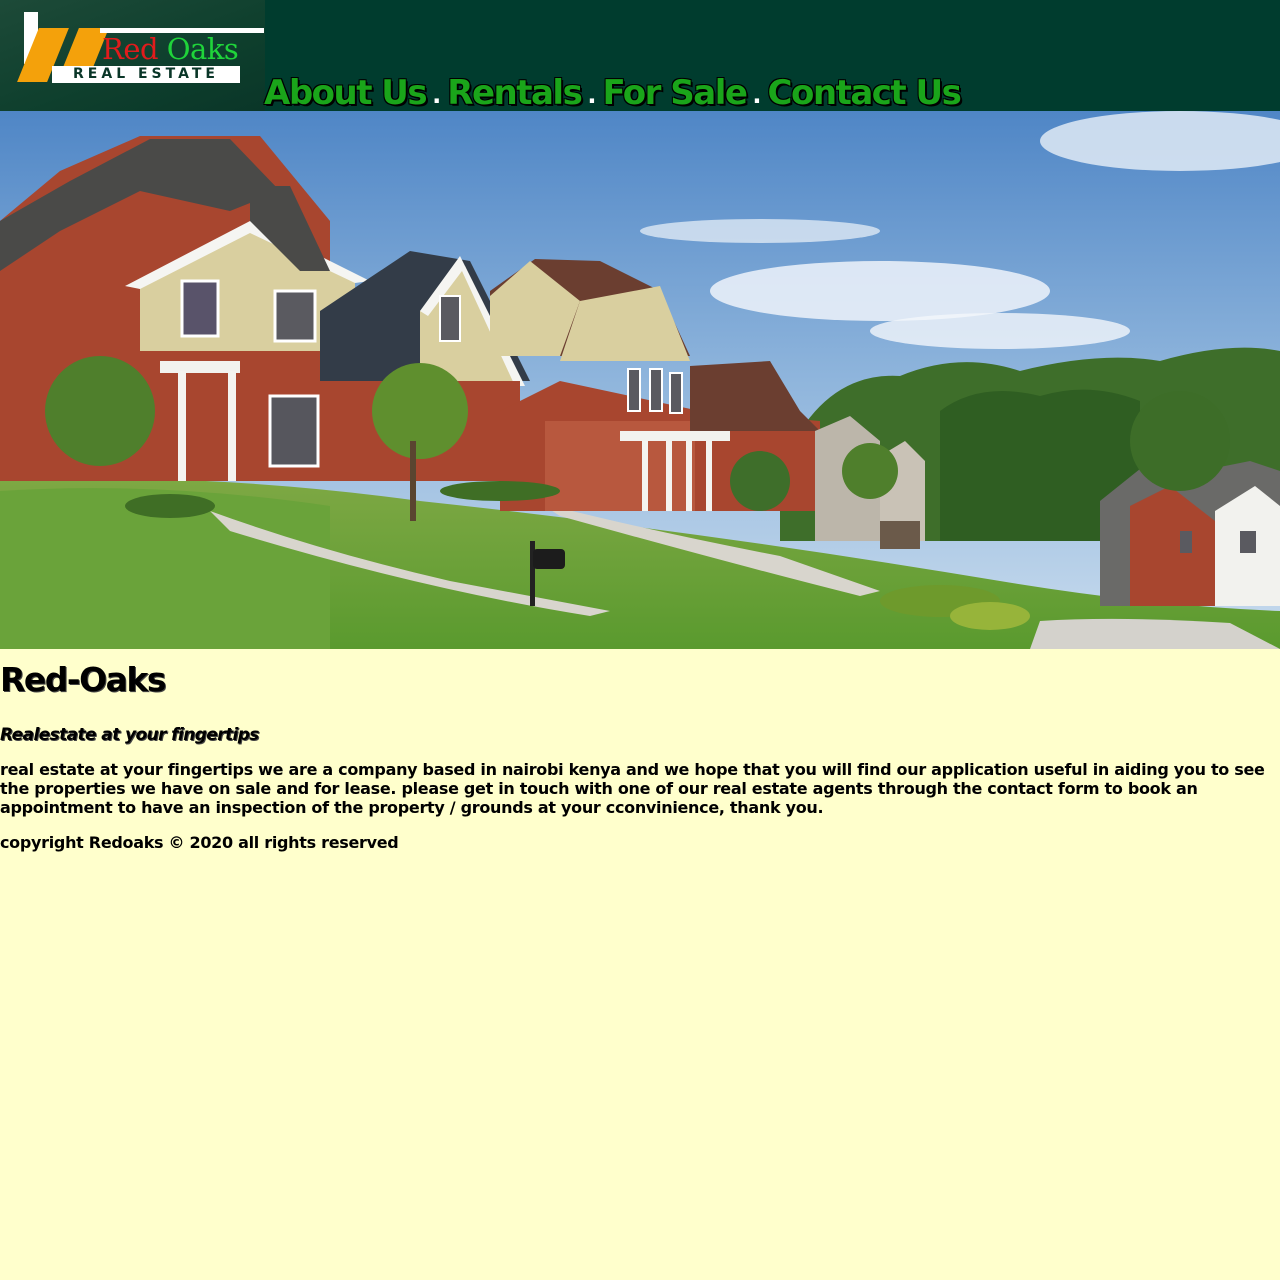 This screenshot has height=1280, width=1280. What do you see at coordinates (83, 679) in the screenshot?
I see `page-title: Red-Oaks` at bounding box center [83, 679].